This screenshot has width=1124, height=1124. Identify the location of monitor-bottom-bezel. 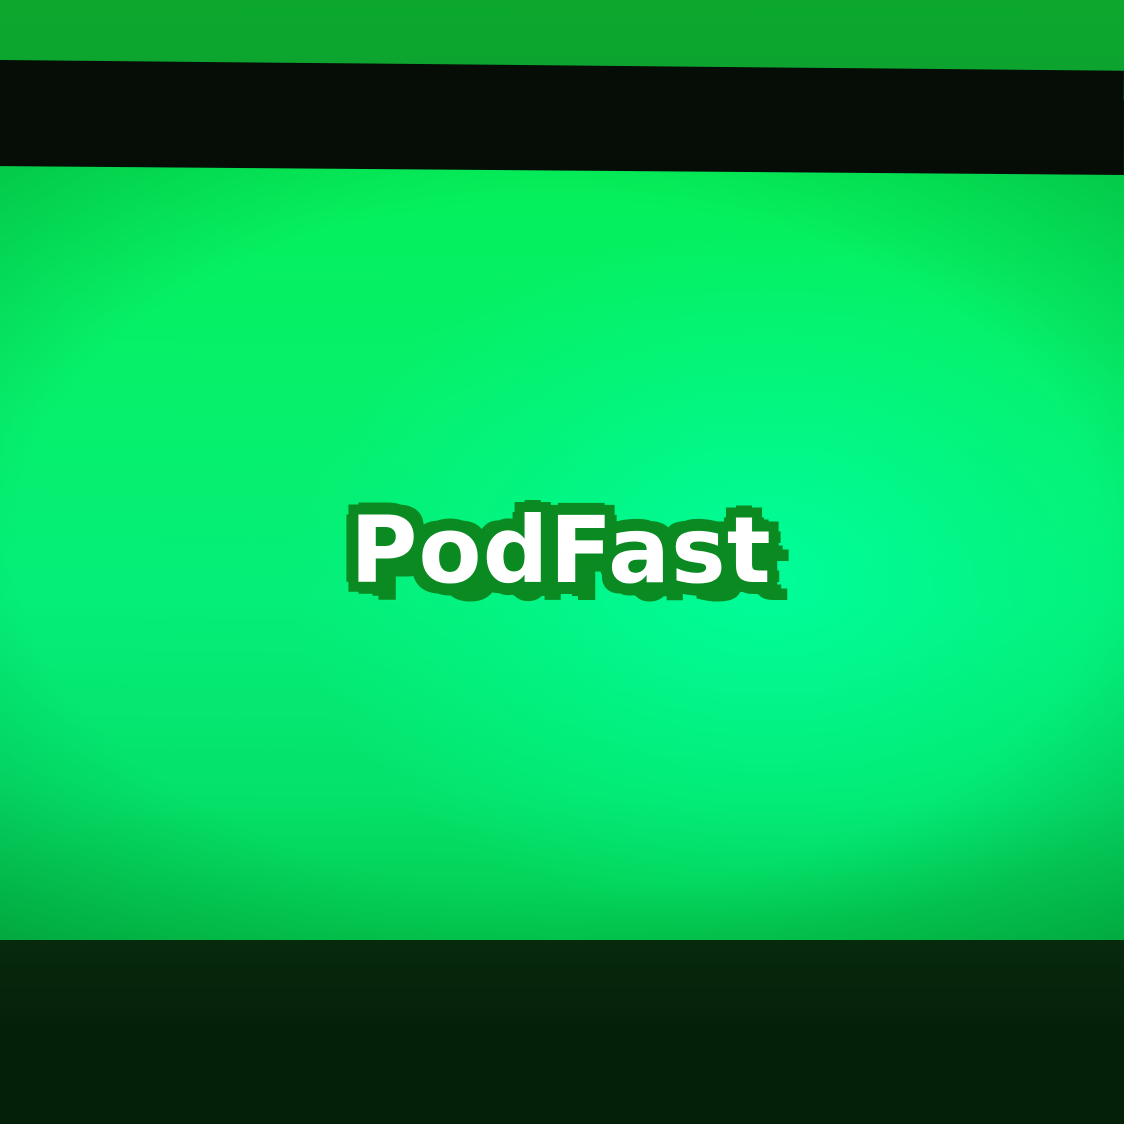
(562, 985).